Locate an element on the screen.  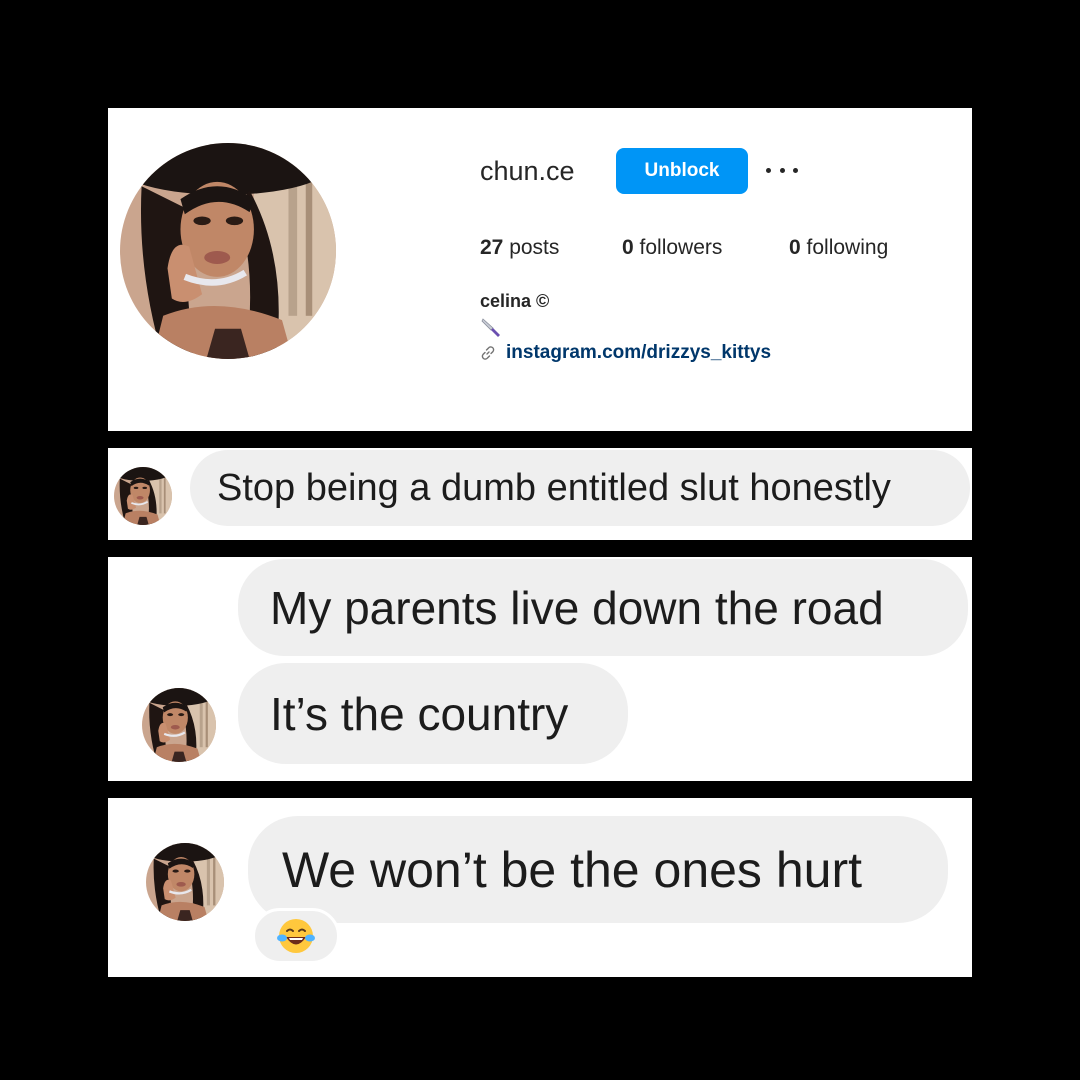
laughing-tears-emoji-icon is located at coordinates (296, 936).